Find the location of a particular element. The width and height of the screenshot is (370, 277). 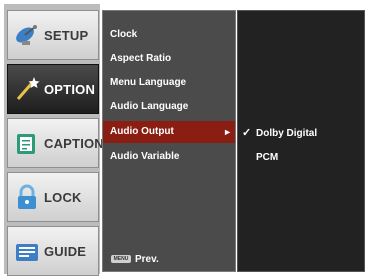

menu-item-label: Aspect Ratio is located at coordinates (141, 58).